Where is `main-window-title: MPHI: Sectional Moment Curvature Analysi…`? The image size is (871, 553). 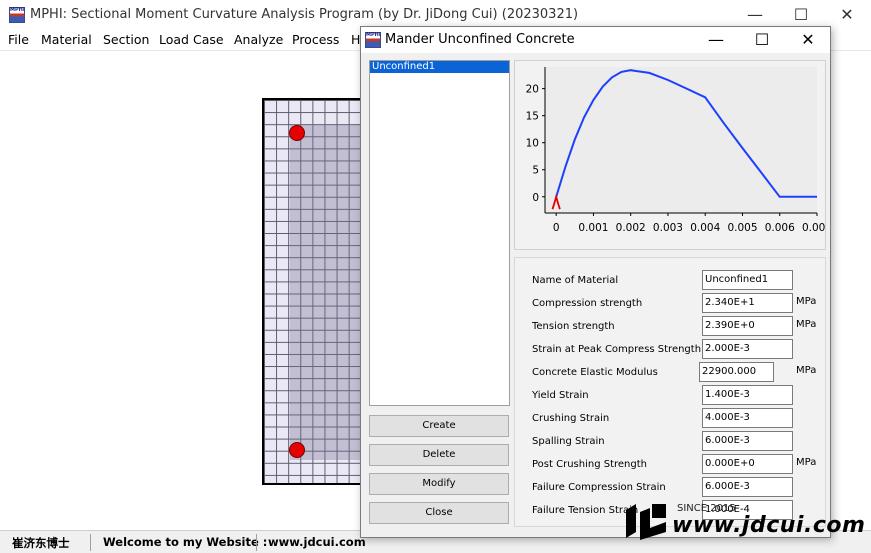
main-window-title: MPHI: Sectional Moment Curvature Analysi… is located at coordinates (304, 14).